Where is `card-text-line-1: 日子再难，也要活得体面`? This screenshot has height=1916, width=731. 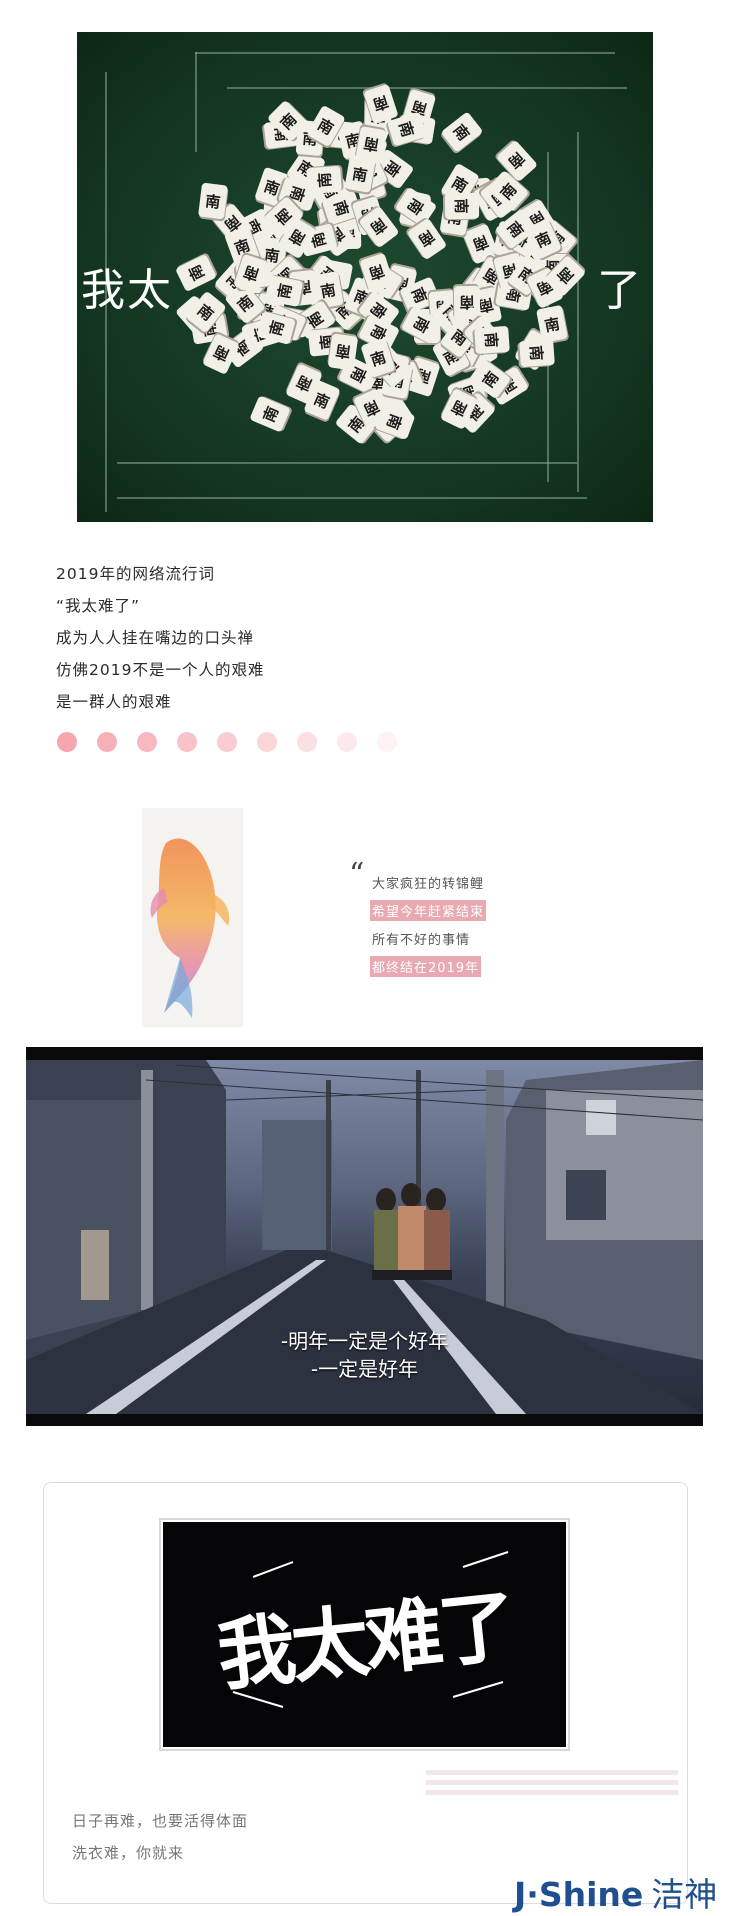
card-text-line-1: 日子再难，也要活得体面 is located at coordinates (160, 1821).